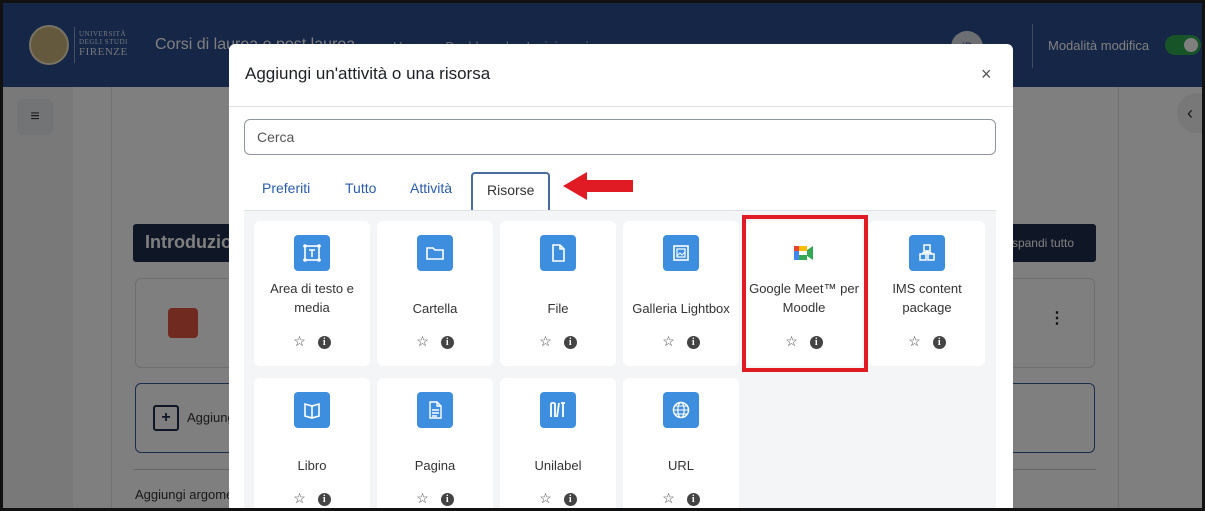 The width and height of the screenshot is (1205, 511). What do you see at coordinates (558, 253) in the screenshot?
I see `file-icon` at bounding box center [558, 253].